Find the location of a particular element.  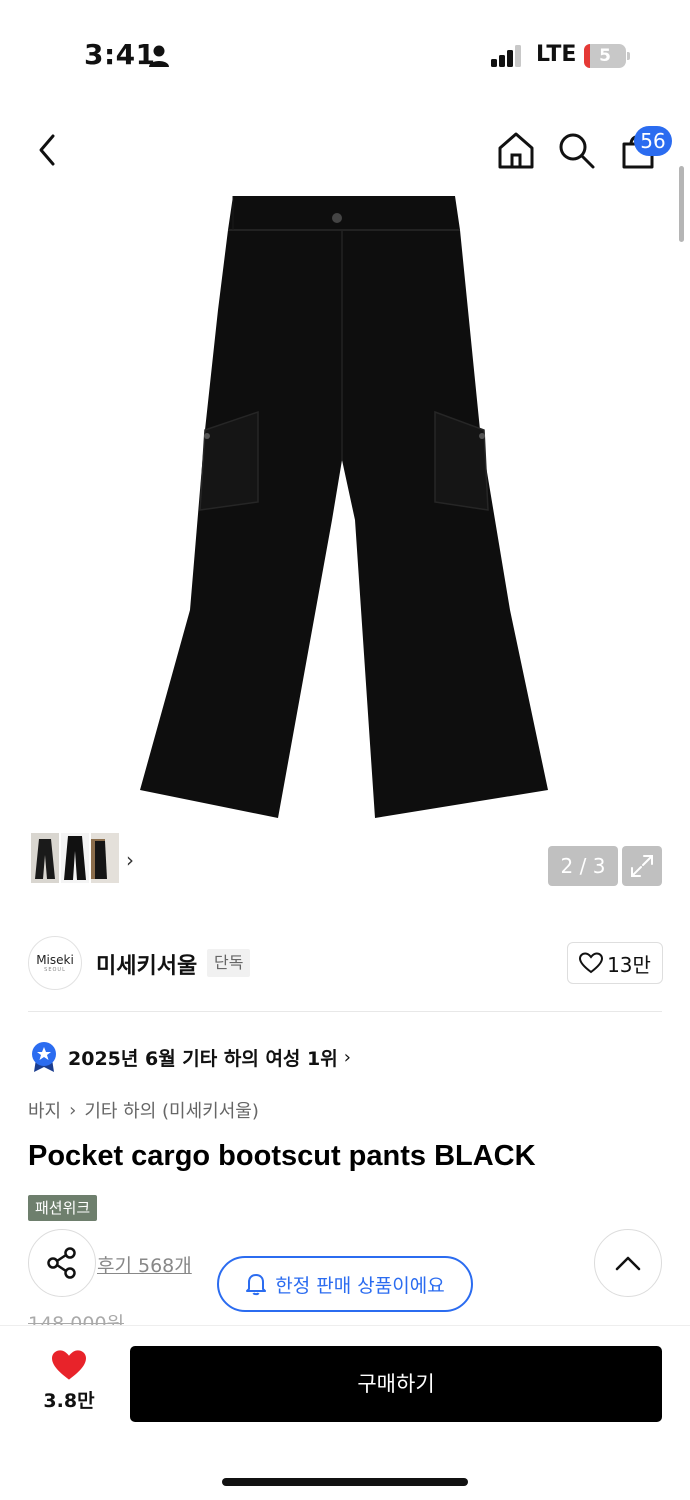

search-icon is located at coordinates (577, 151).